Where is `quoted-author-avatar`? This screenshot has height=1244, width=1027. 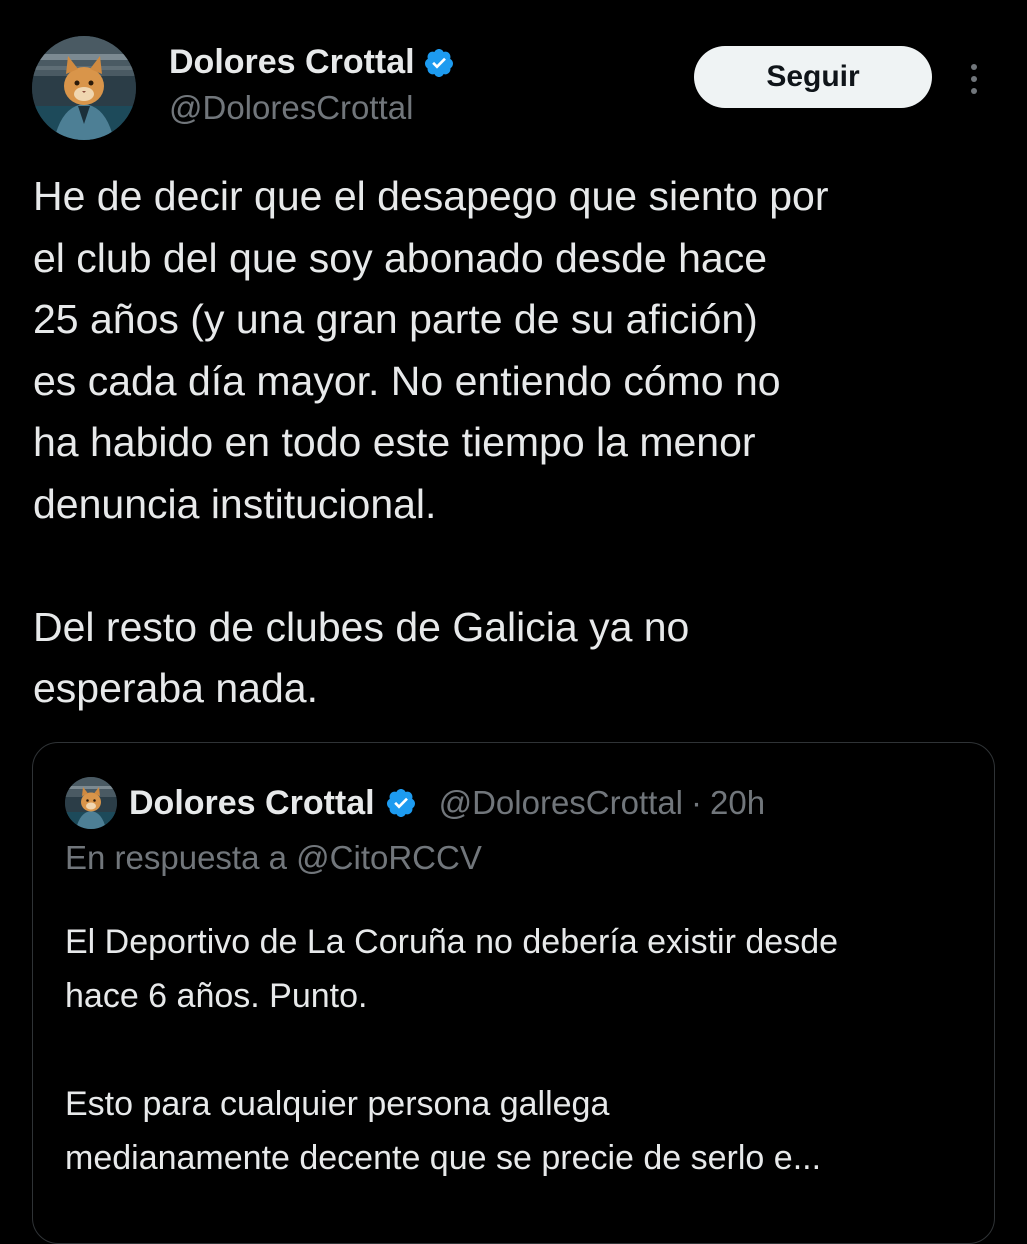 quoted-author-avatar is located at coordinates (91, 803).